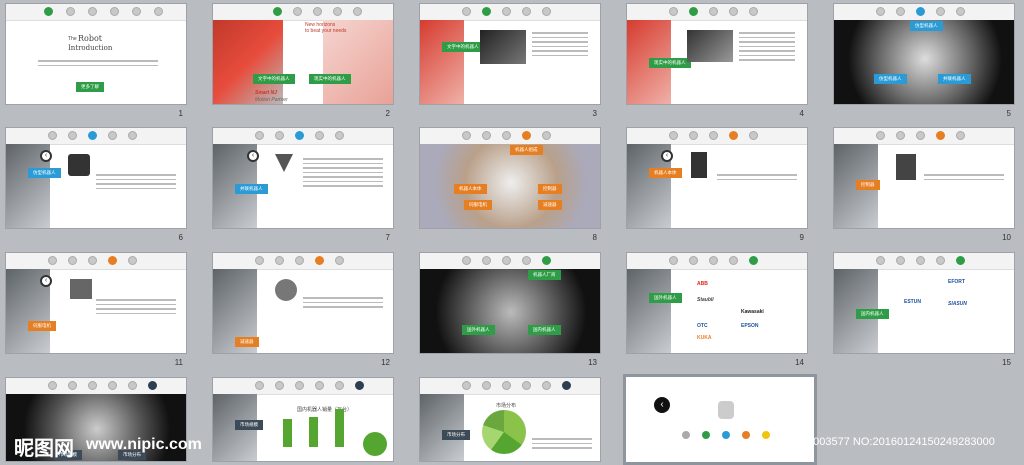 This screenshot has height=465, width=1024. Describe the element at coordinates (510, 419) in the screenshot. I see `slide-thumbnail-18: 市场分布 市场分布` at that location.